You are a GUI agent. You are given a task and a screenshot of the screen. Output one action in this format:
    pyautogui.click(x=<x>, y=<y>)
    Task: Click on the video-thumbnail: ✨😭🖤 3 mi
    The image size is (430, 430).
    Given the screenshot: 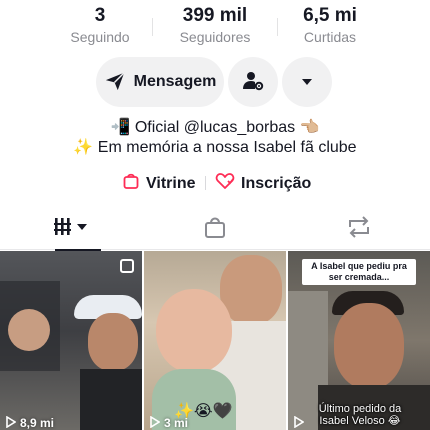 What is the action you would take?
    pyautogui.click(x=215, y=340)
    